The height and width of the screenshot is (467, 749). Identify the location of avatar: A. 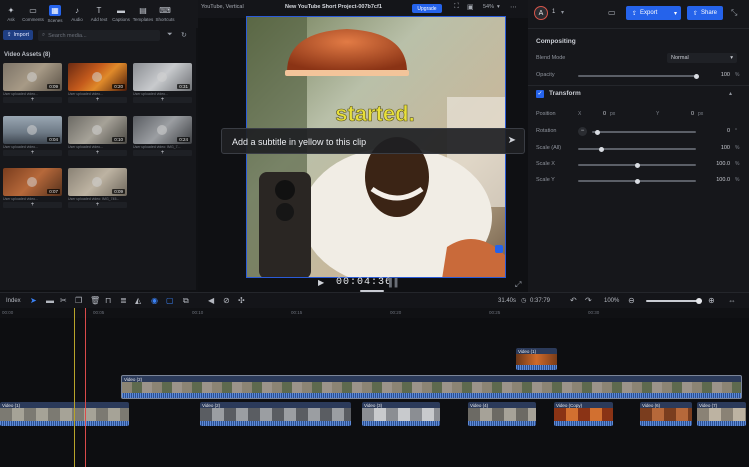
(541, 13).